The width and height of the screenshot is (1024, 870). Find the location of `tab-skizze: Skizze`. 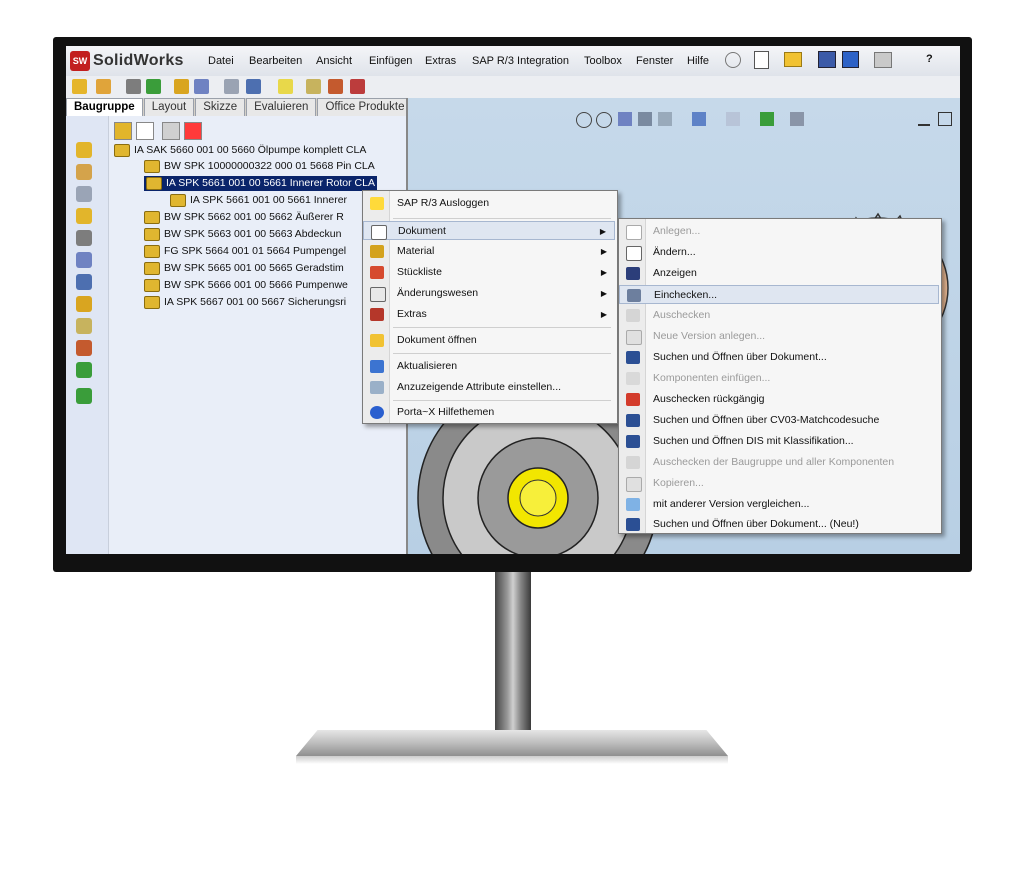

tab-skizze: Skizze is located at coordinates (220, 107).